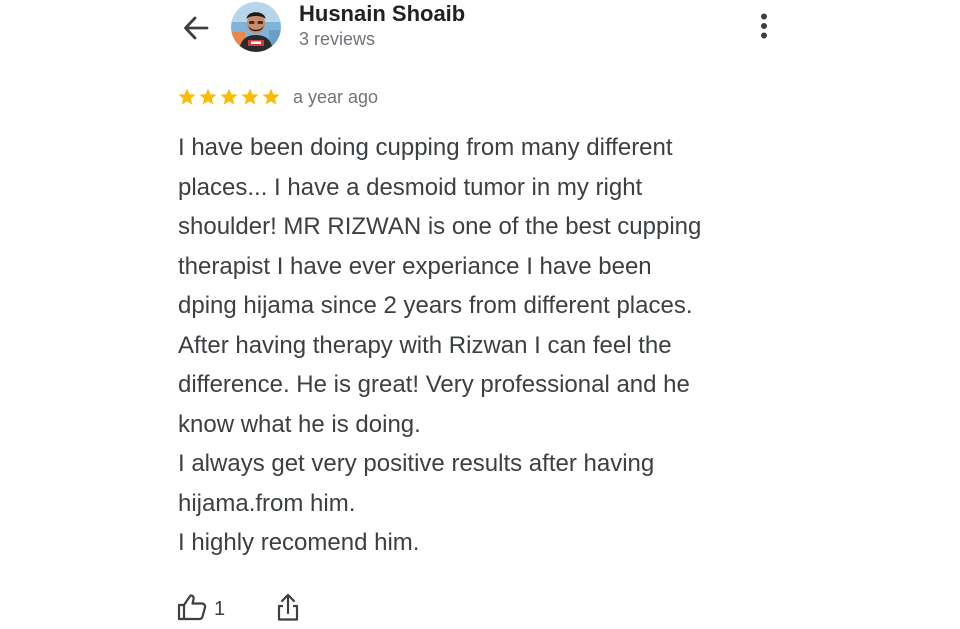 This screenshot has height=629, width=960. I want to click on more-vertical-icon, so click(764, 28).